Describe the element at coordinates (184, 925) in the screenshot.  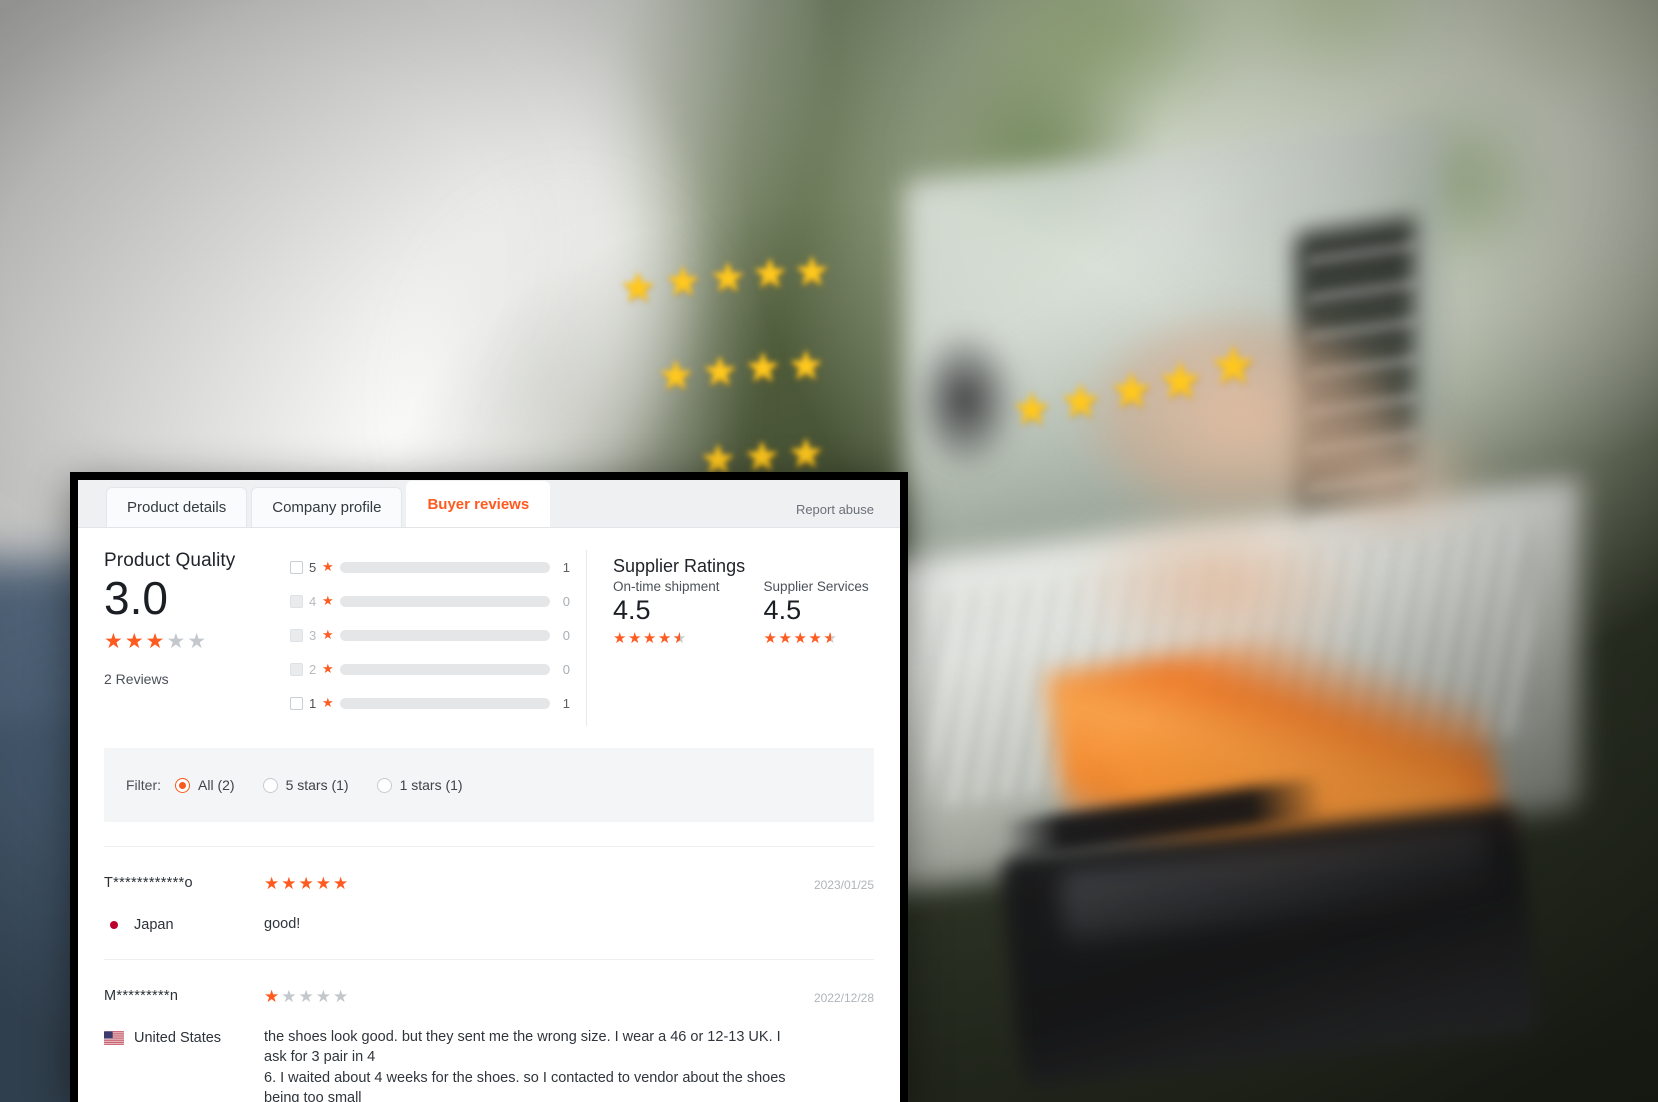
I see `review-author-country: Japan` at that location.